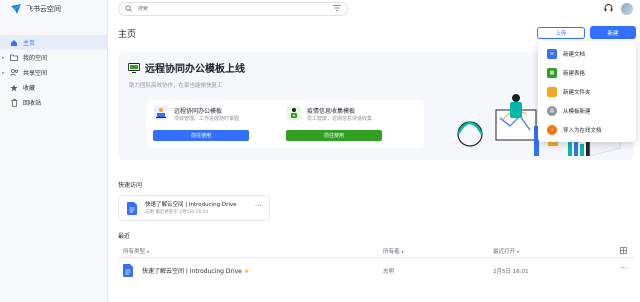  What do you see at coordinates (35, 73) in the screenshot?
I see `sidebar-item-label: 共享空间` at bounding box center [35, 73].